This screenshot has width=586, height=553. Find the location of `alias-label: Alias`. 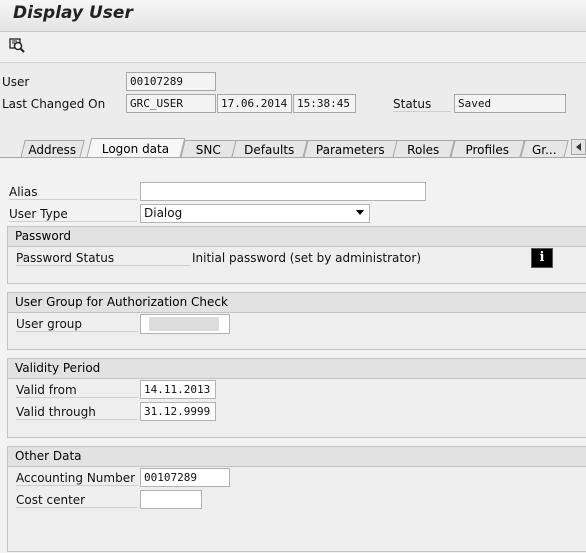

alias-label: Alias is located at coordinates (73, 192).